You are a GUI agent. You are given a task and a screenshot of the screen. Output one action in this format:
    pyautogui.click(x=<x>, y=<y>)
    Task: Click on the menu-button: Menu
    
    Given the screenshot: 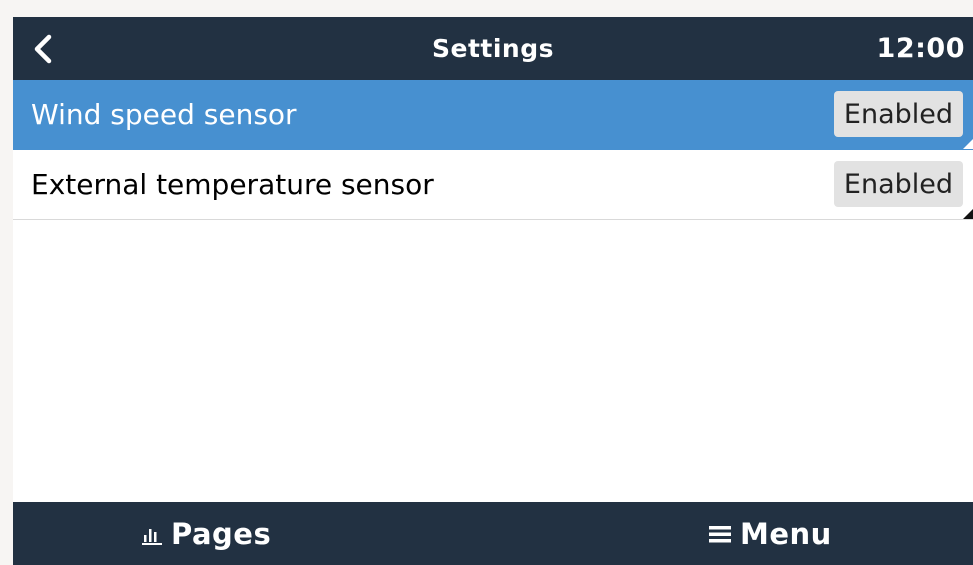 What is the action you would take?
    pyautogui.click(x=770, y=533)
    